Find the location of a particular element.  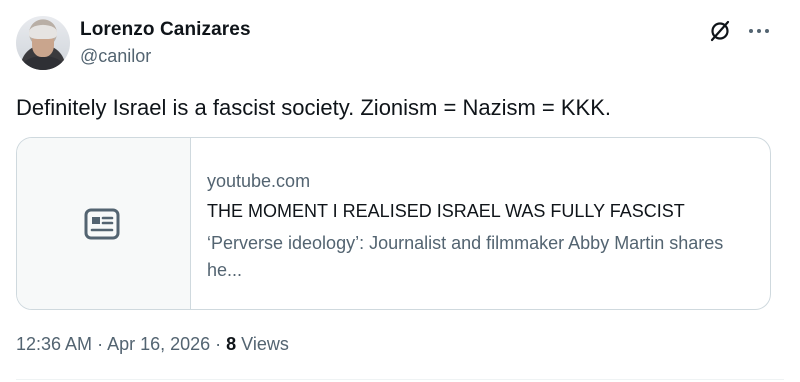

avatar-hair-shape is located at coordinates (43, 32).